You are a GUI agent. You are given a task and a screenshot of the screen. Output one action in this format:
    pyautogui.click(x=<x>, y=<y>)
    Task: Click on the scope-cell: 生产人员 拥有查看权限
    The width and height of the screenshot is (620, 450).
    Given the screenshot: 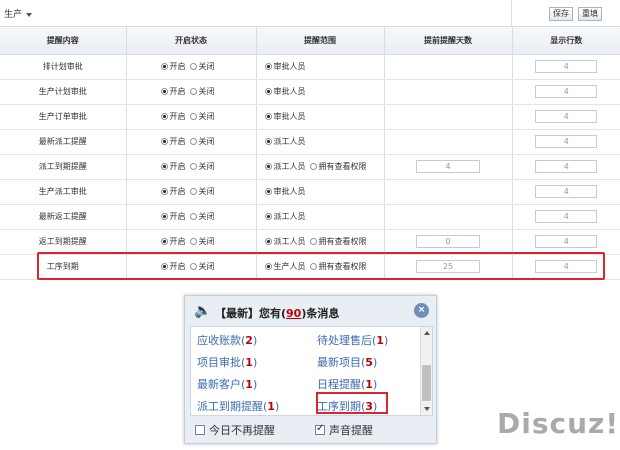 What is the action you would take?
    pyautogui.click(x=320, y=267)
    